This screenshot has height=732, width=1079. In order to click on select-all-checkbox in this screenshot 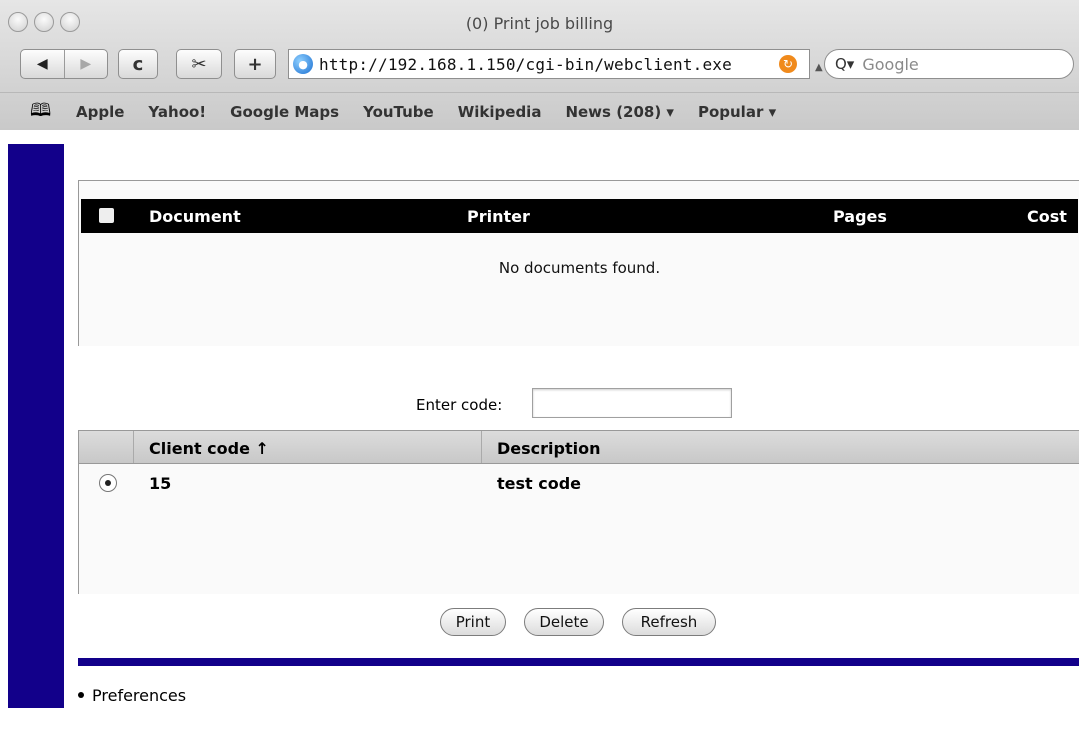, I will do `click(106, 215)`.